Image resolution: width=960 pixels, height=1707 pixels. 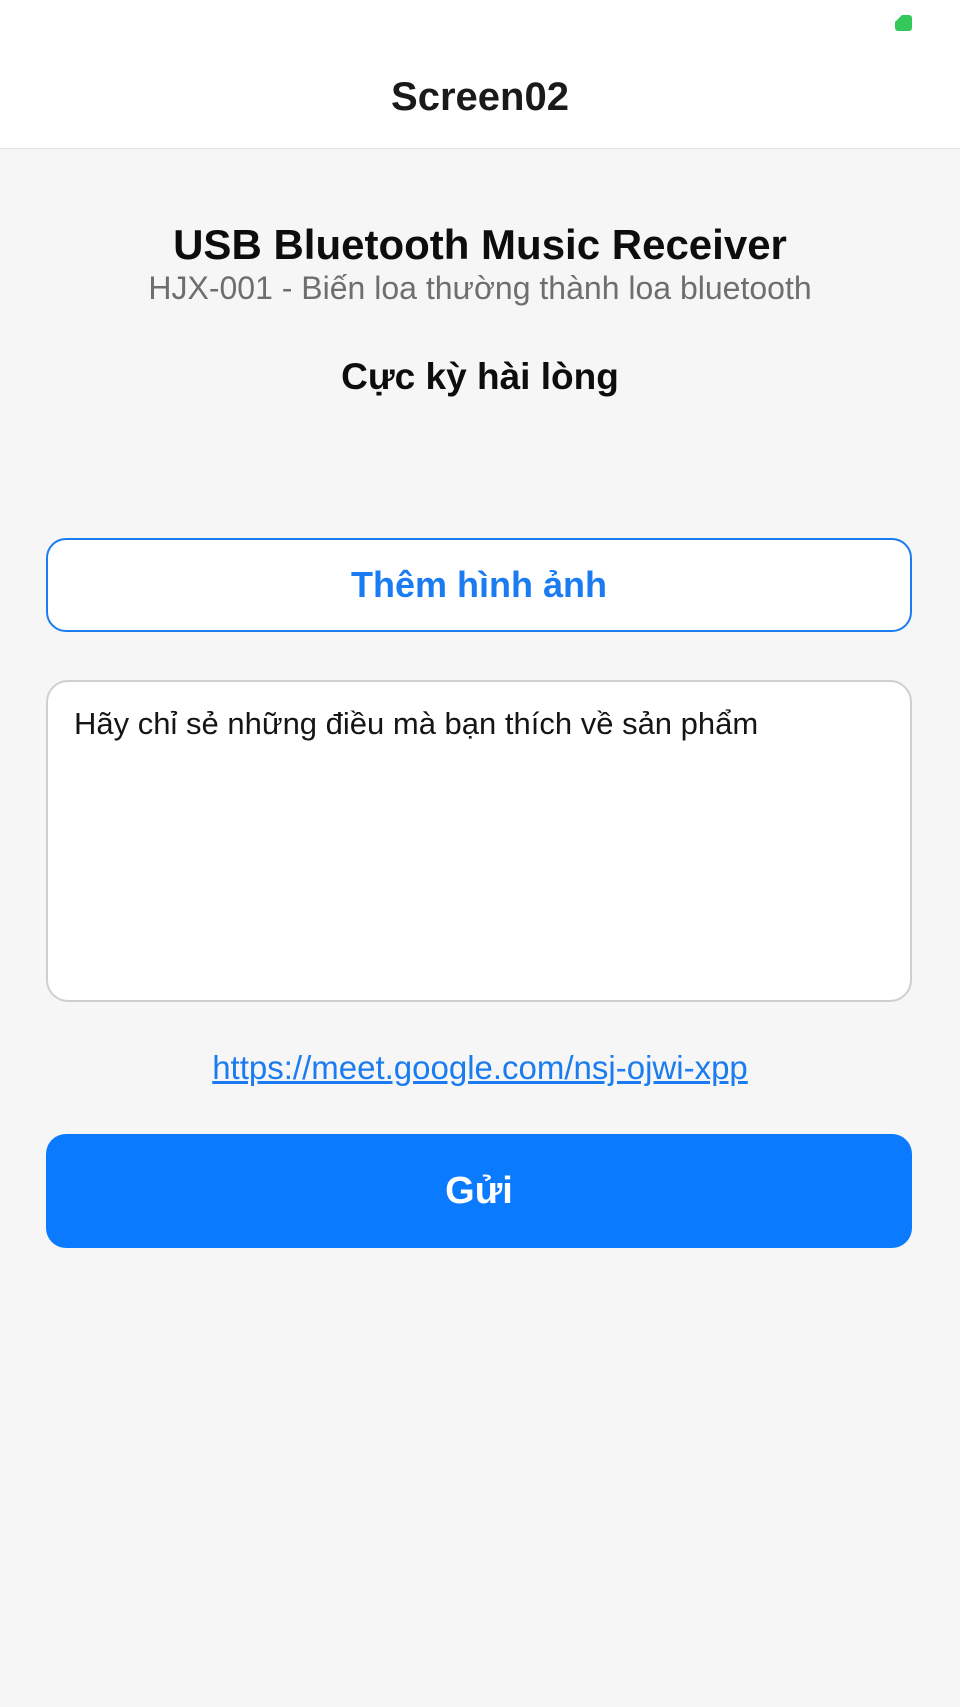 I want to click on meet-link: https://meet.google.com/nsj-ojwi-xpp, so click(x=480, y=1068).